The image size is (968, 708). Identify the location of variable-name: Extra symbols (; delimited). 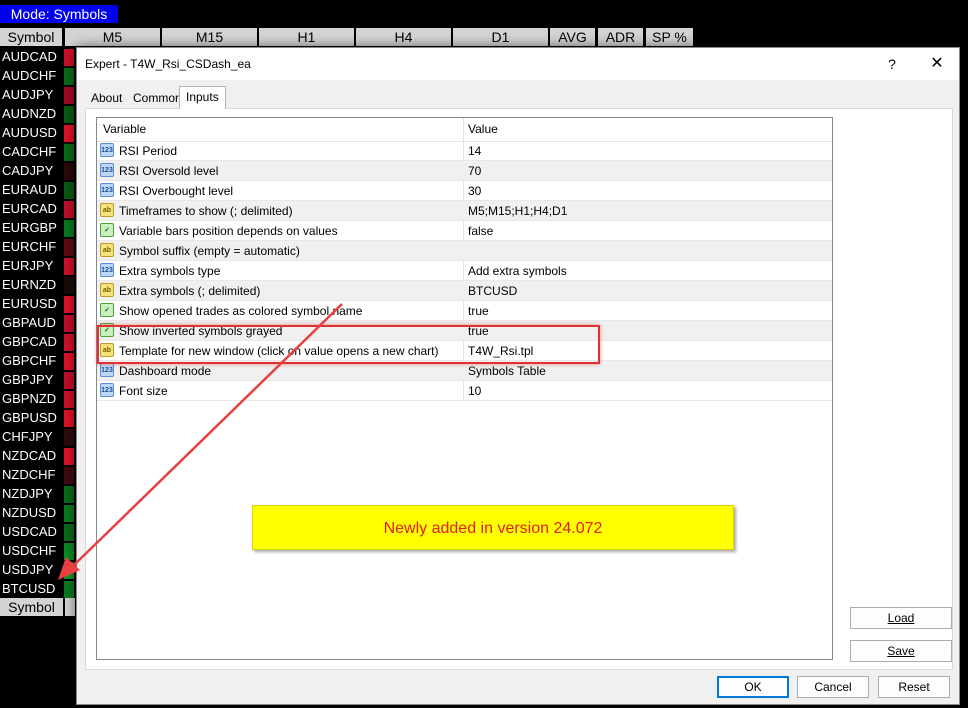
(190, 291).